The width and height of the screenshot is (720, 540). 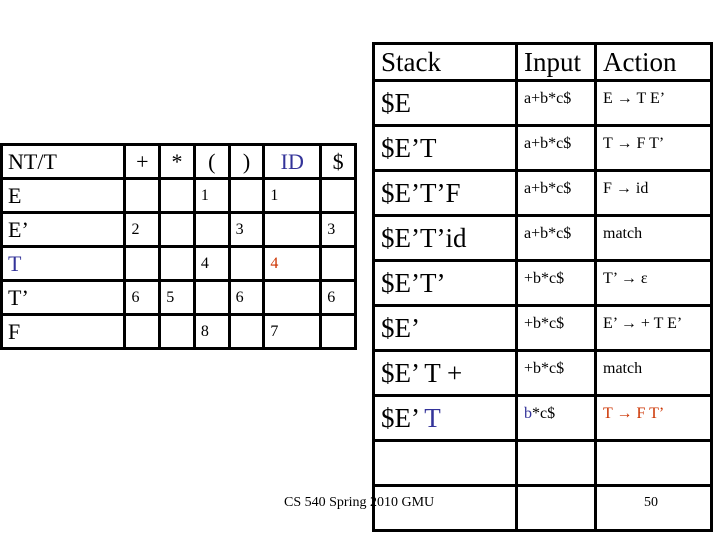 What do you see at coordinates (653, 148) in the screenshot?
I see `action-cell: T → F T’` at bounding box center [653, 148].